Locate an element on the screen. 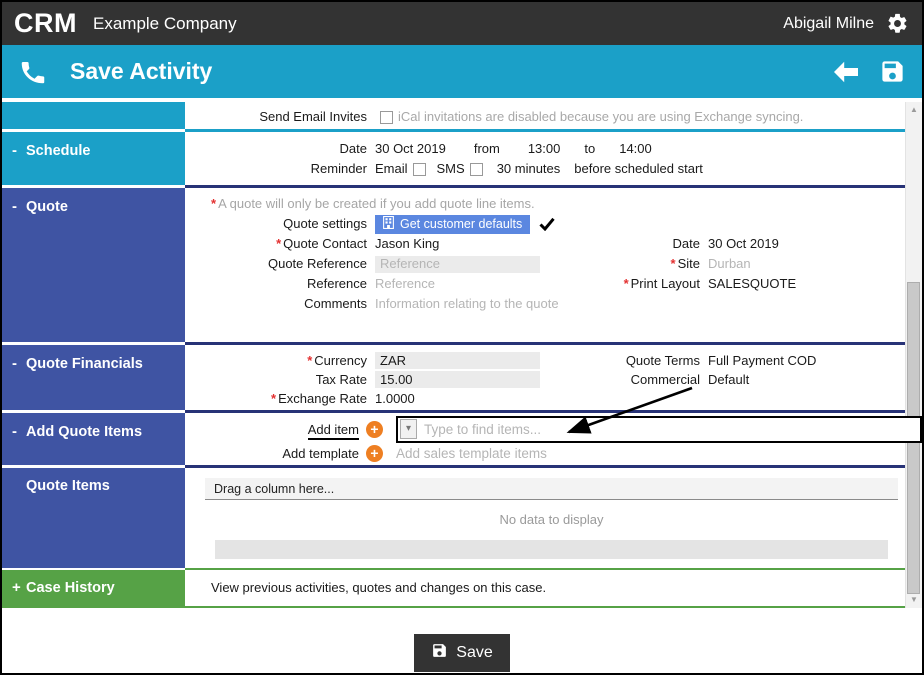  get-customer-defaults-button: Get customer defaults is located at coordinates (453, 224).